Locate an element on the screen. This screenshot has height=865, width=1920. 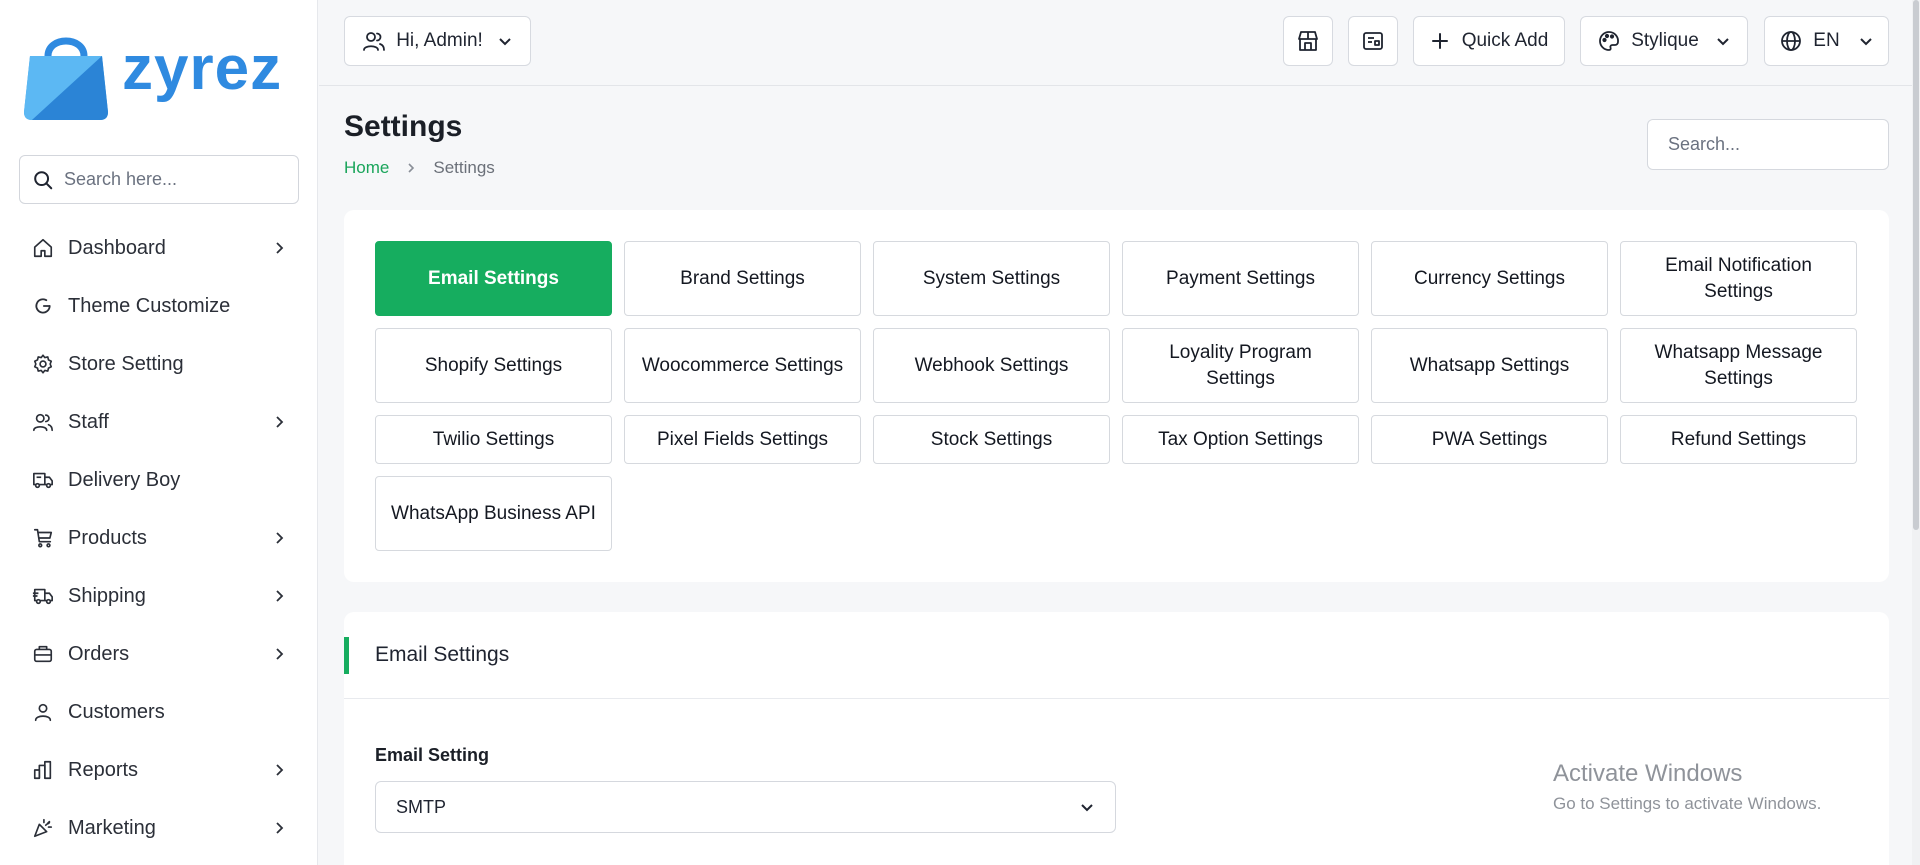
top-bar: Hi, Admin! Quick Add Stylique EN is located at coordinates (1119, 43).